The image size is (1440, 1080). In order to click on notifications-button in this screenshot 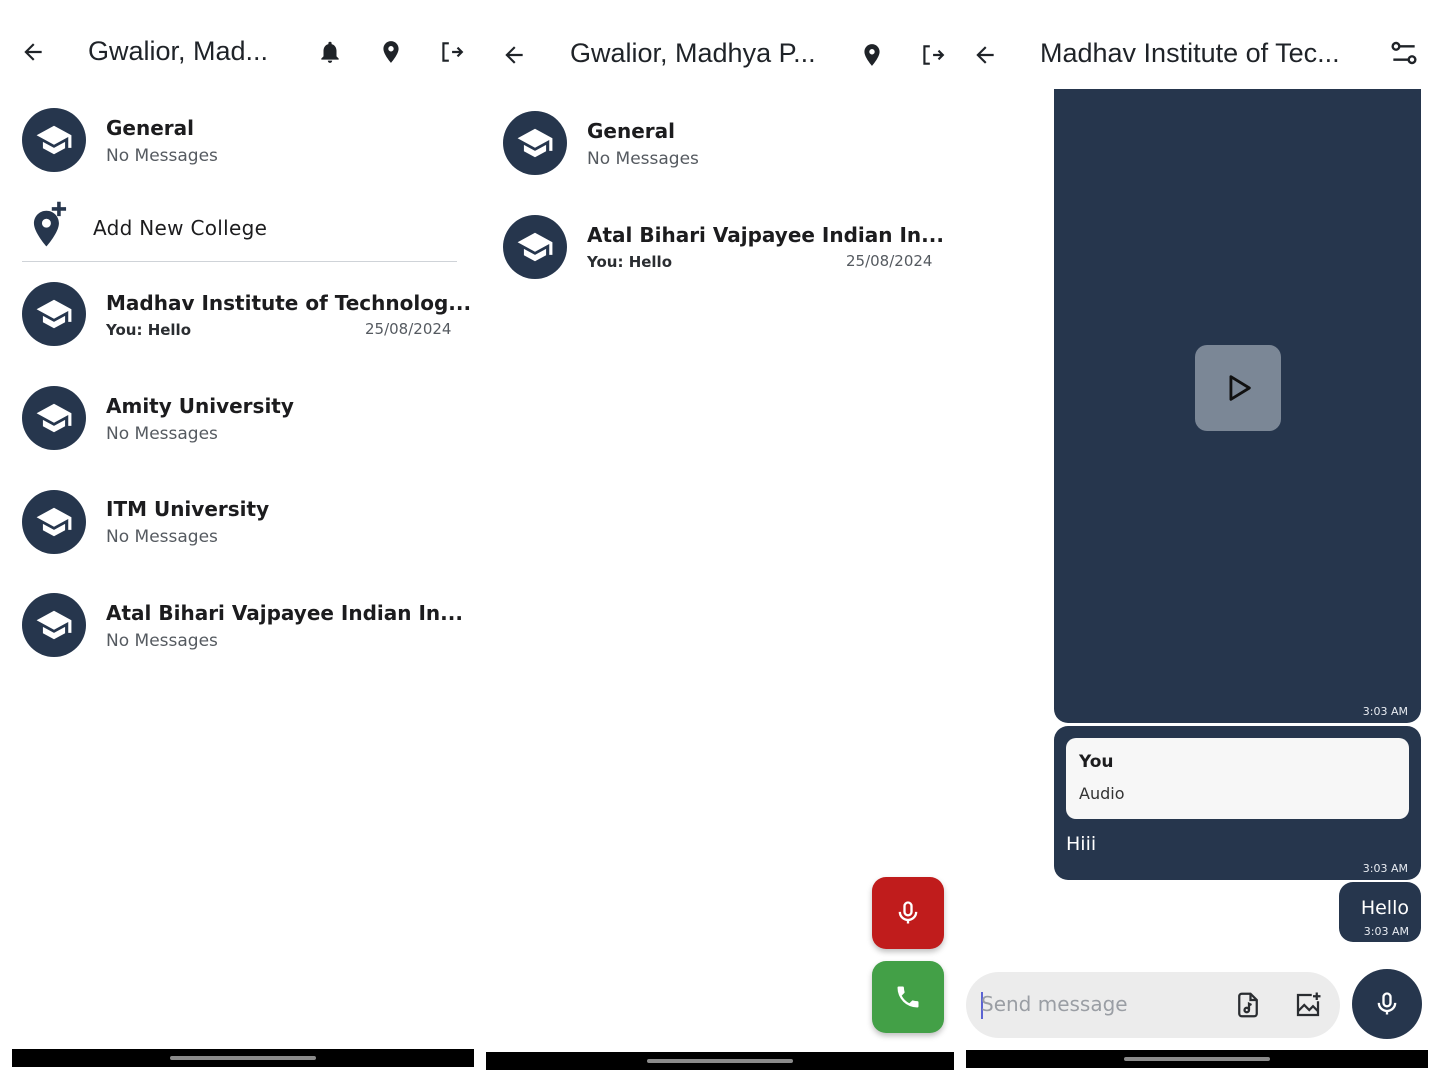, I will do `click(330, 52)`.